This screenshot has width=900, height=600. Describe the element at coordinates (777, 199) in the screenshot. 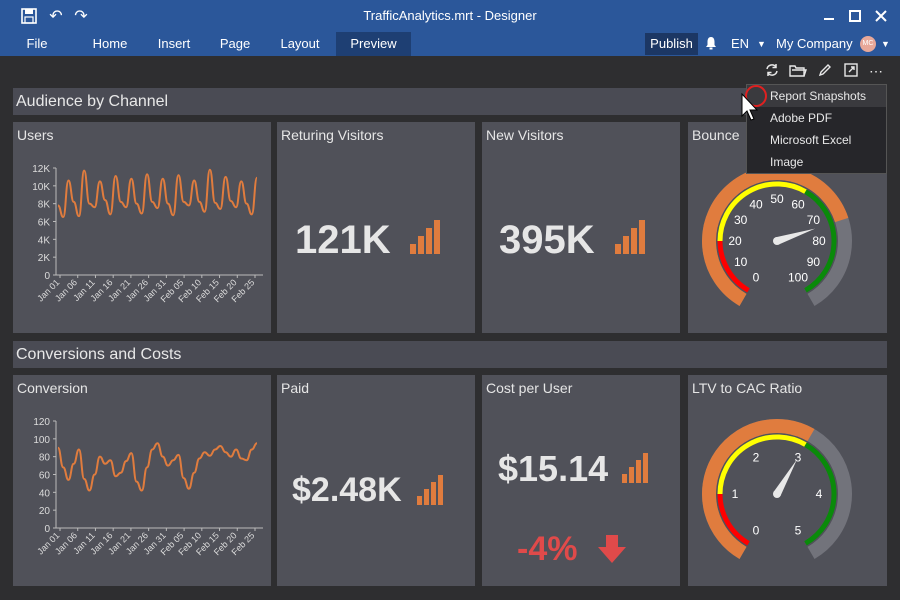

I see `gauge-tick-label: 50` at that location.